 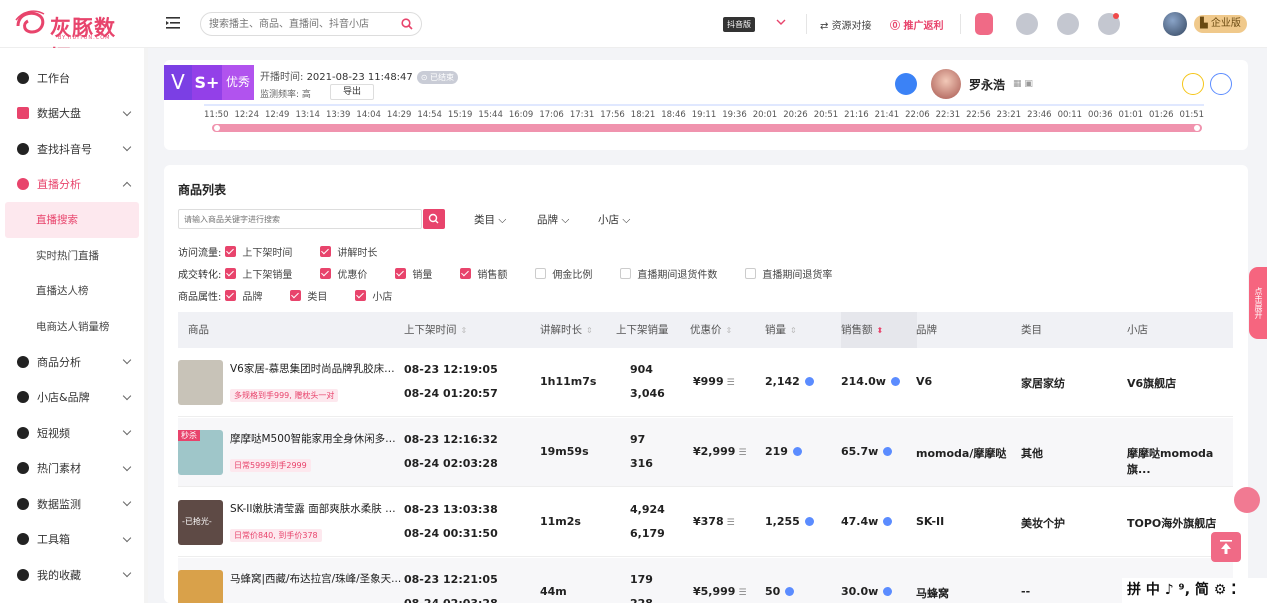 What do you see at coordinates (711, 330) in the screenshot?
I see `column-header-price: 优惠价 ⇕` at bounding box center [711, 330].